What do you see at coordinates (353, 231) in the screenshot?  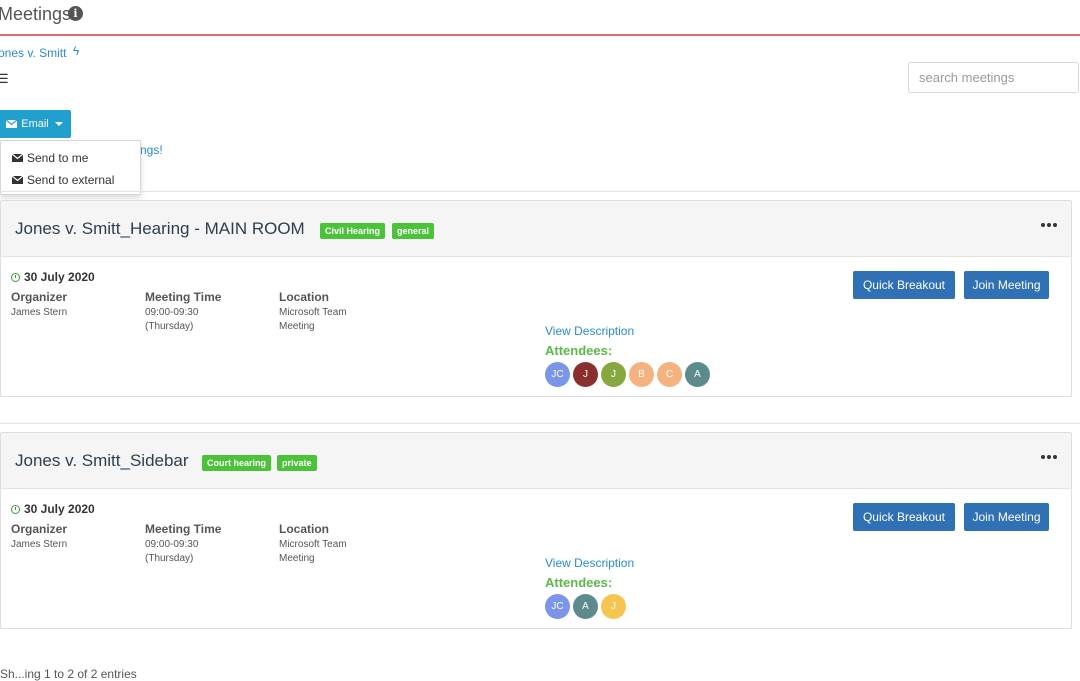 I see `meeting-tag: Civil Hearing` at bounding box center [353, 231].